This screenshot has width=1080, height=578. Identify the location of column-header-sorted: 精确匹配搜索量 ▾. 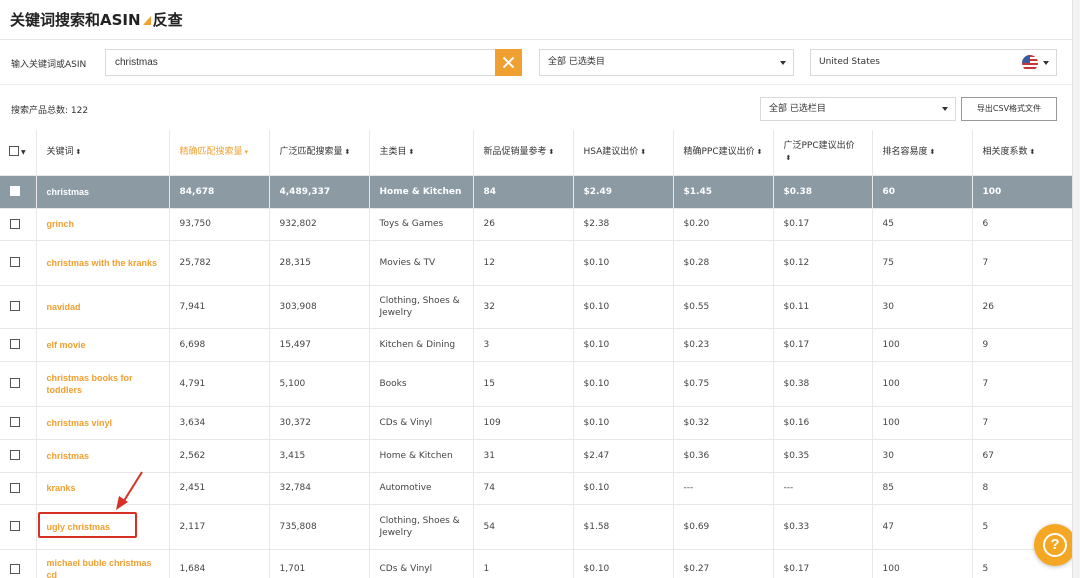
(219, 153).